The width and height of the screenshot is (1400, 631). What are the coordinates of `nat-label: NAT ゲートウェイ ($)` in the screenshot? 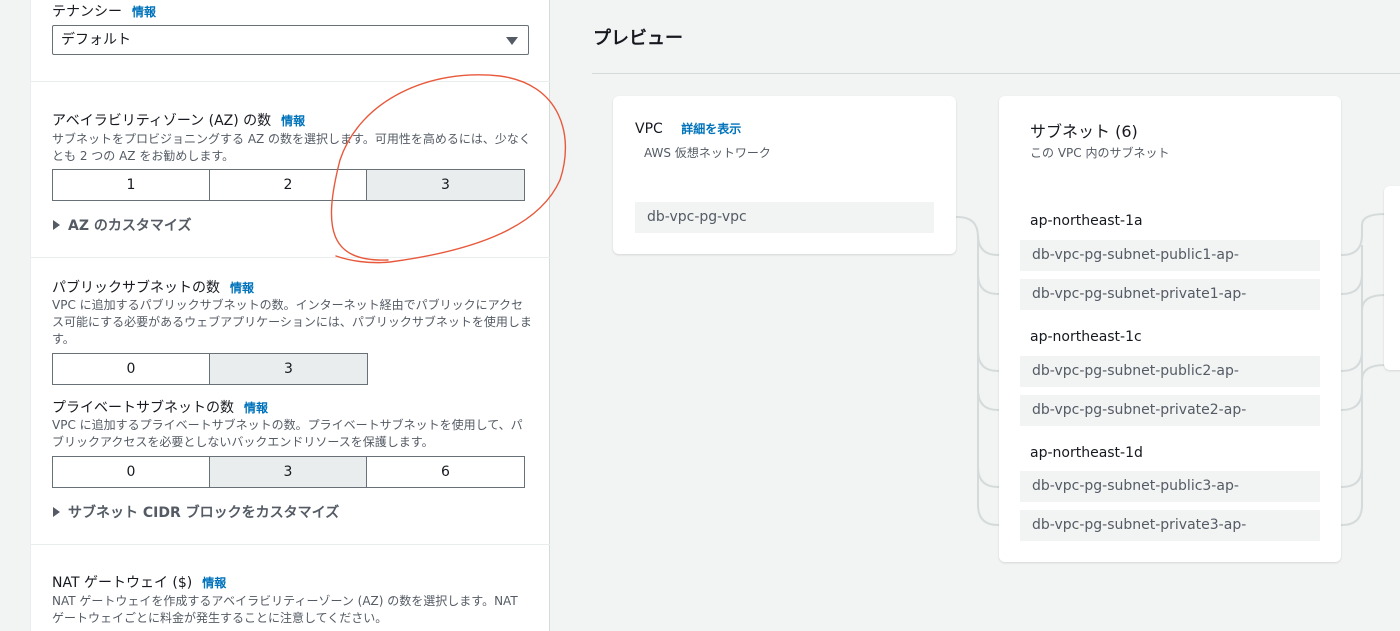 It's located at (122, 583).